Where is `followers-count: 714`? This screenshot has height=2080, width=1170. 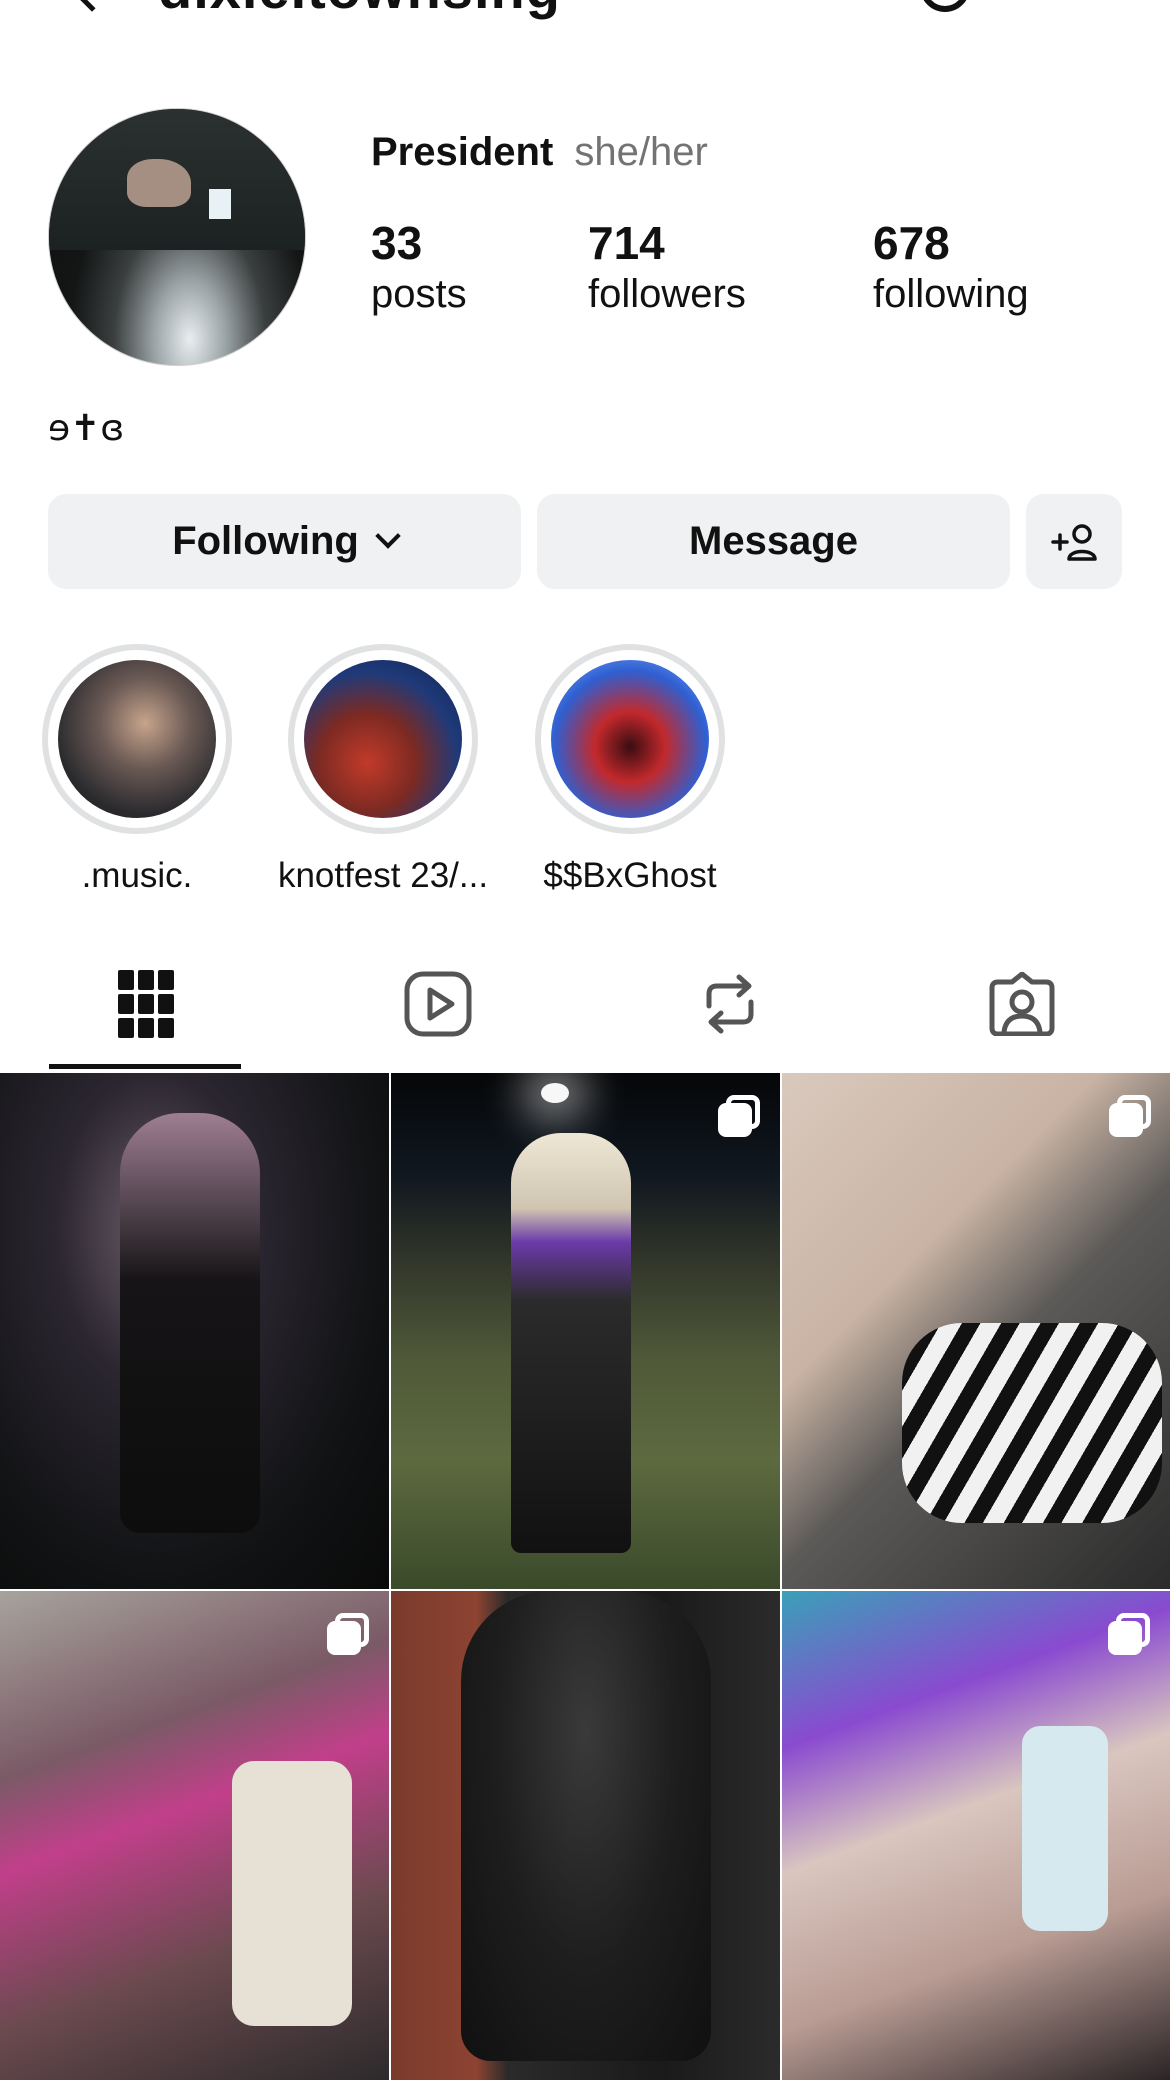 followers-count: 714 is located at coordinates (626, 243).